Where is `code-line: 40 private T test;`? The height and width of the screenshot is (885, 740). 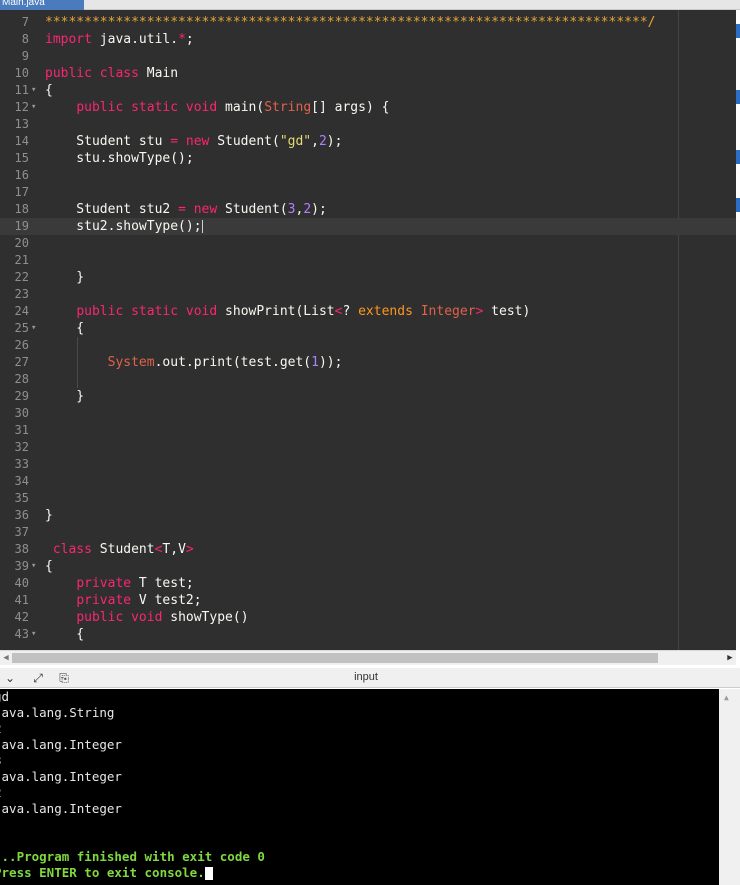
code-line: 40 private T test; is located at coordinates (368, 583).